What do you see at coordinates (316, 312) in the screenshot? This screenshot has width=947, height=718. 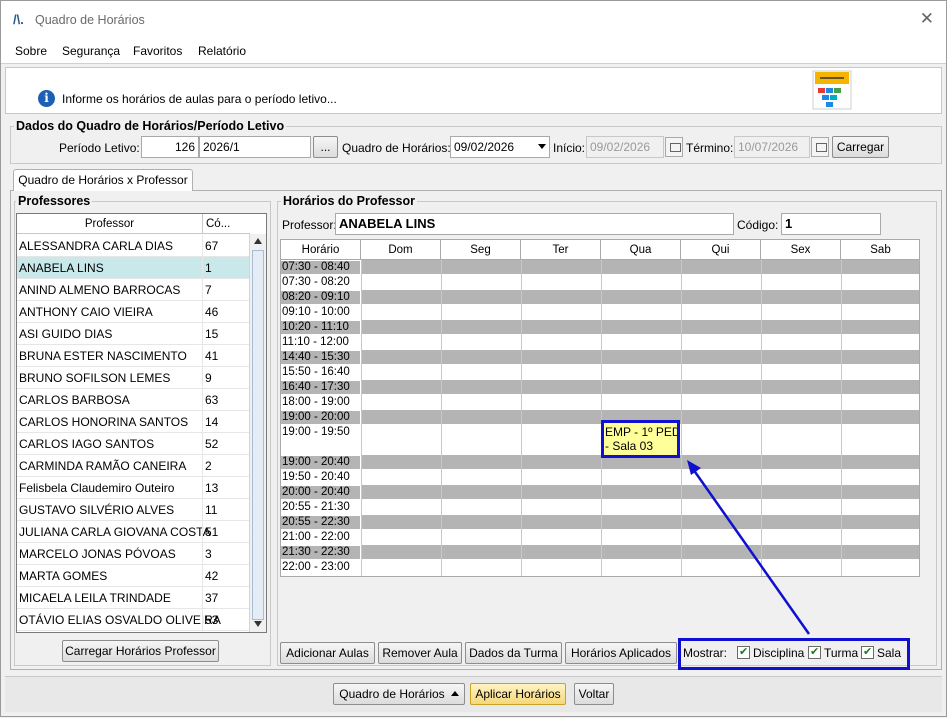 I see `time-slot-label: 09:10 - 10:00` at bounding box center [316, 312].